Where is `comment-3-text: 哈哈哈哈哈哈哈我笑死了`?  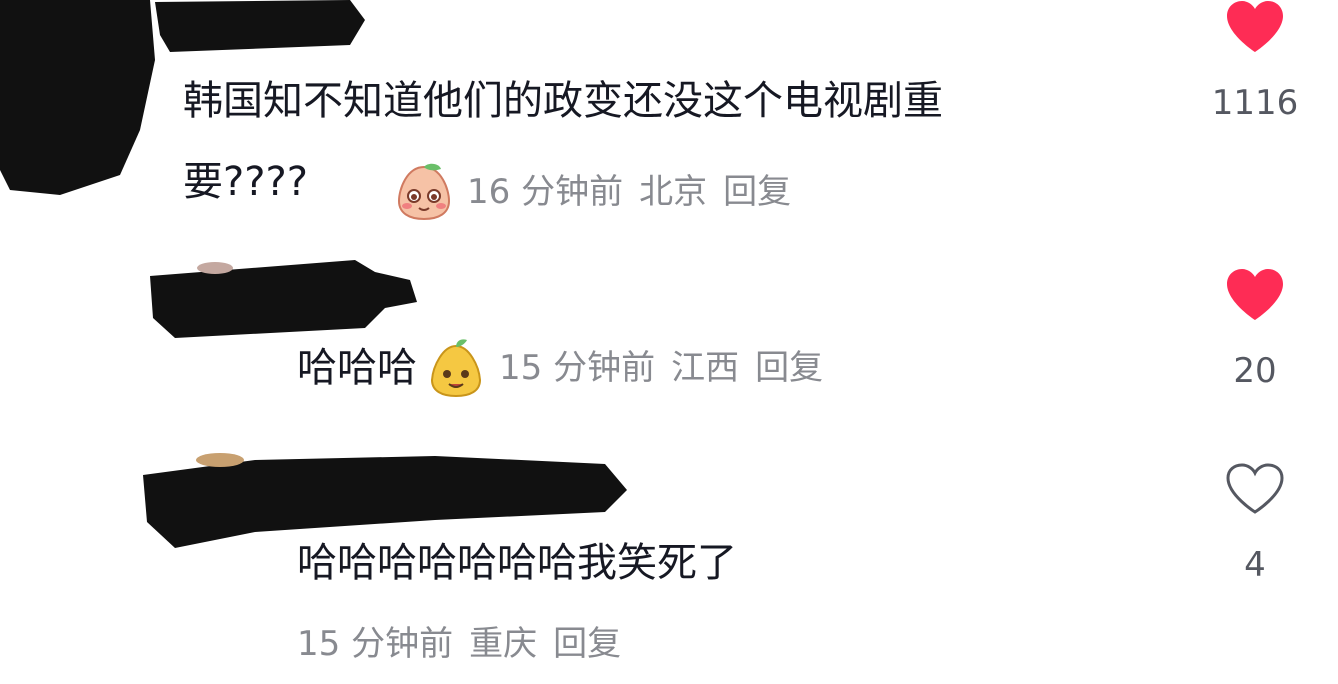 comment-3-text: 哈哈哈哈哈哈哈我笑死了 is located at coordinates (517, 563).